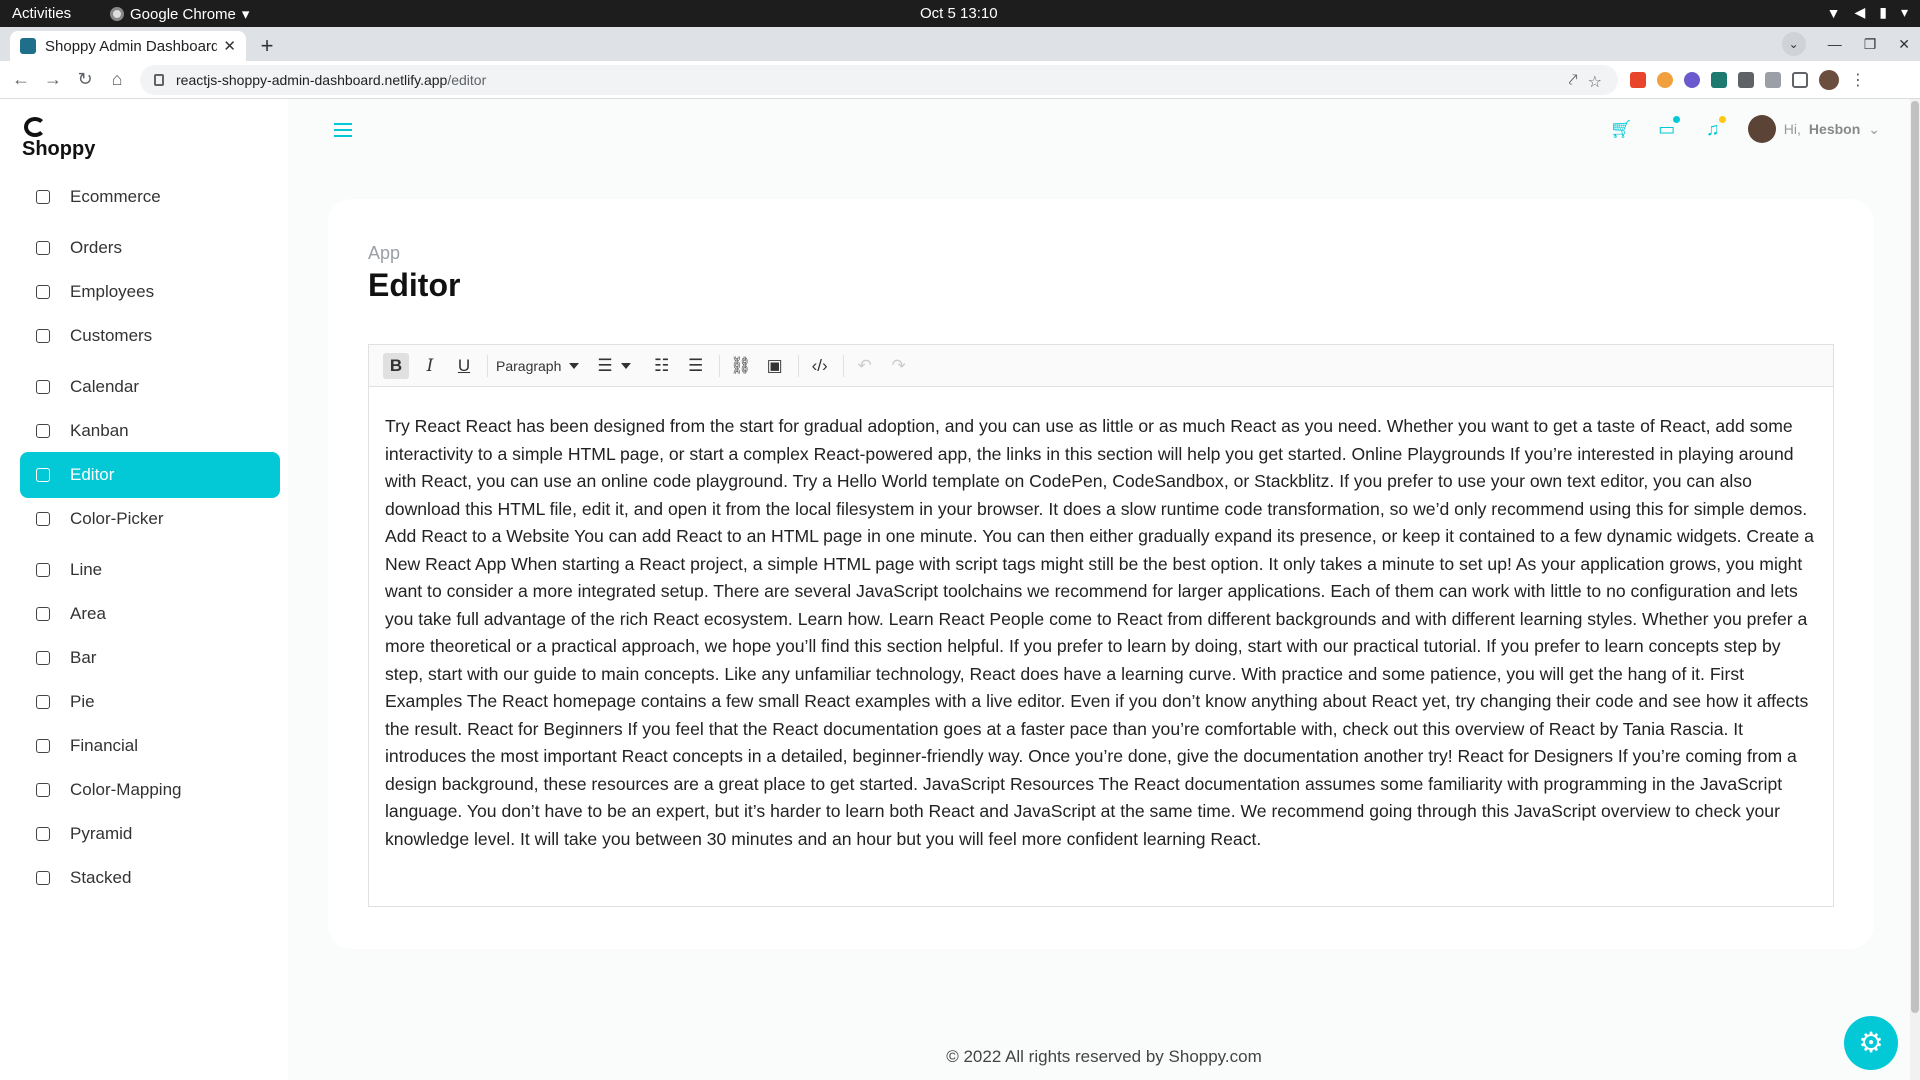 This screenshot has height=1080, width=1920. What do you see at coordinates (1595, 82) in the screenshot?
I see `bookmark-star-icon: ☆` at bounding box center [1595, 82].